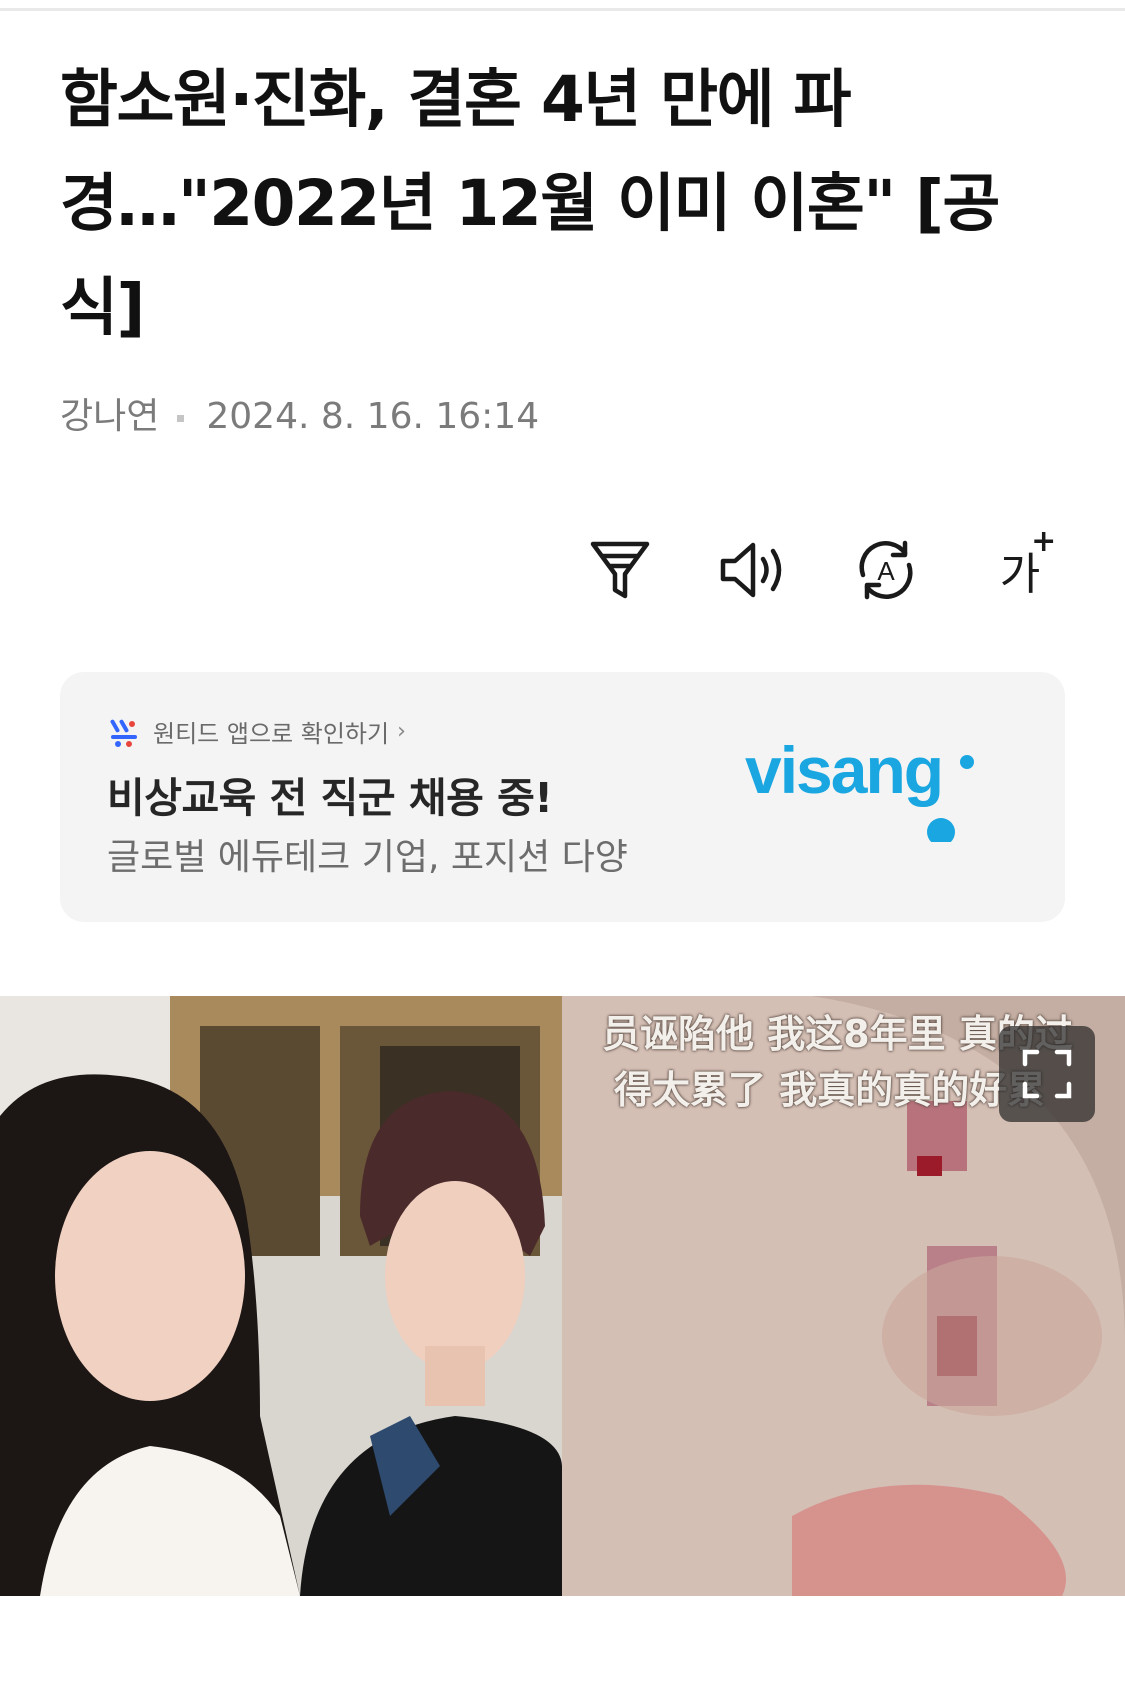 This screenshot has height=1698, width=1125. What do you see at coordinates (109, 416) in the screenshot?
I see `author-name: 강나연` at bounding box center [109, 416].